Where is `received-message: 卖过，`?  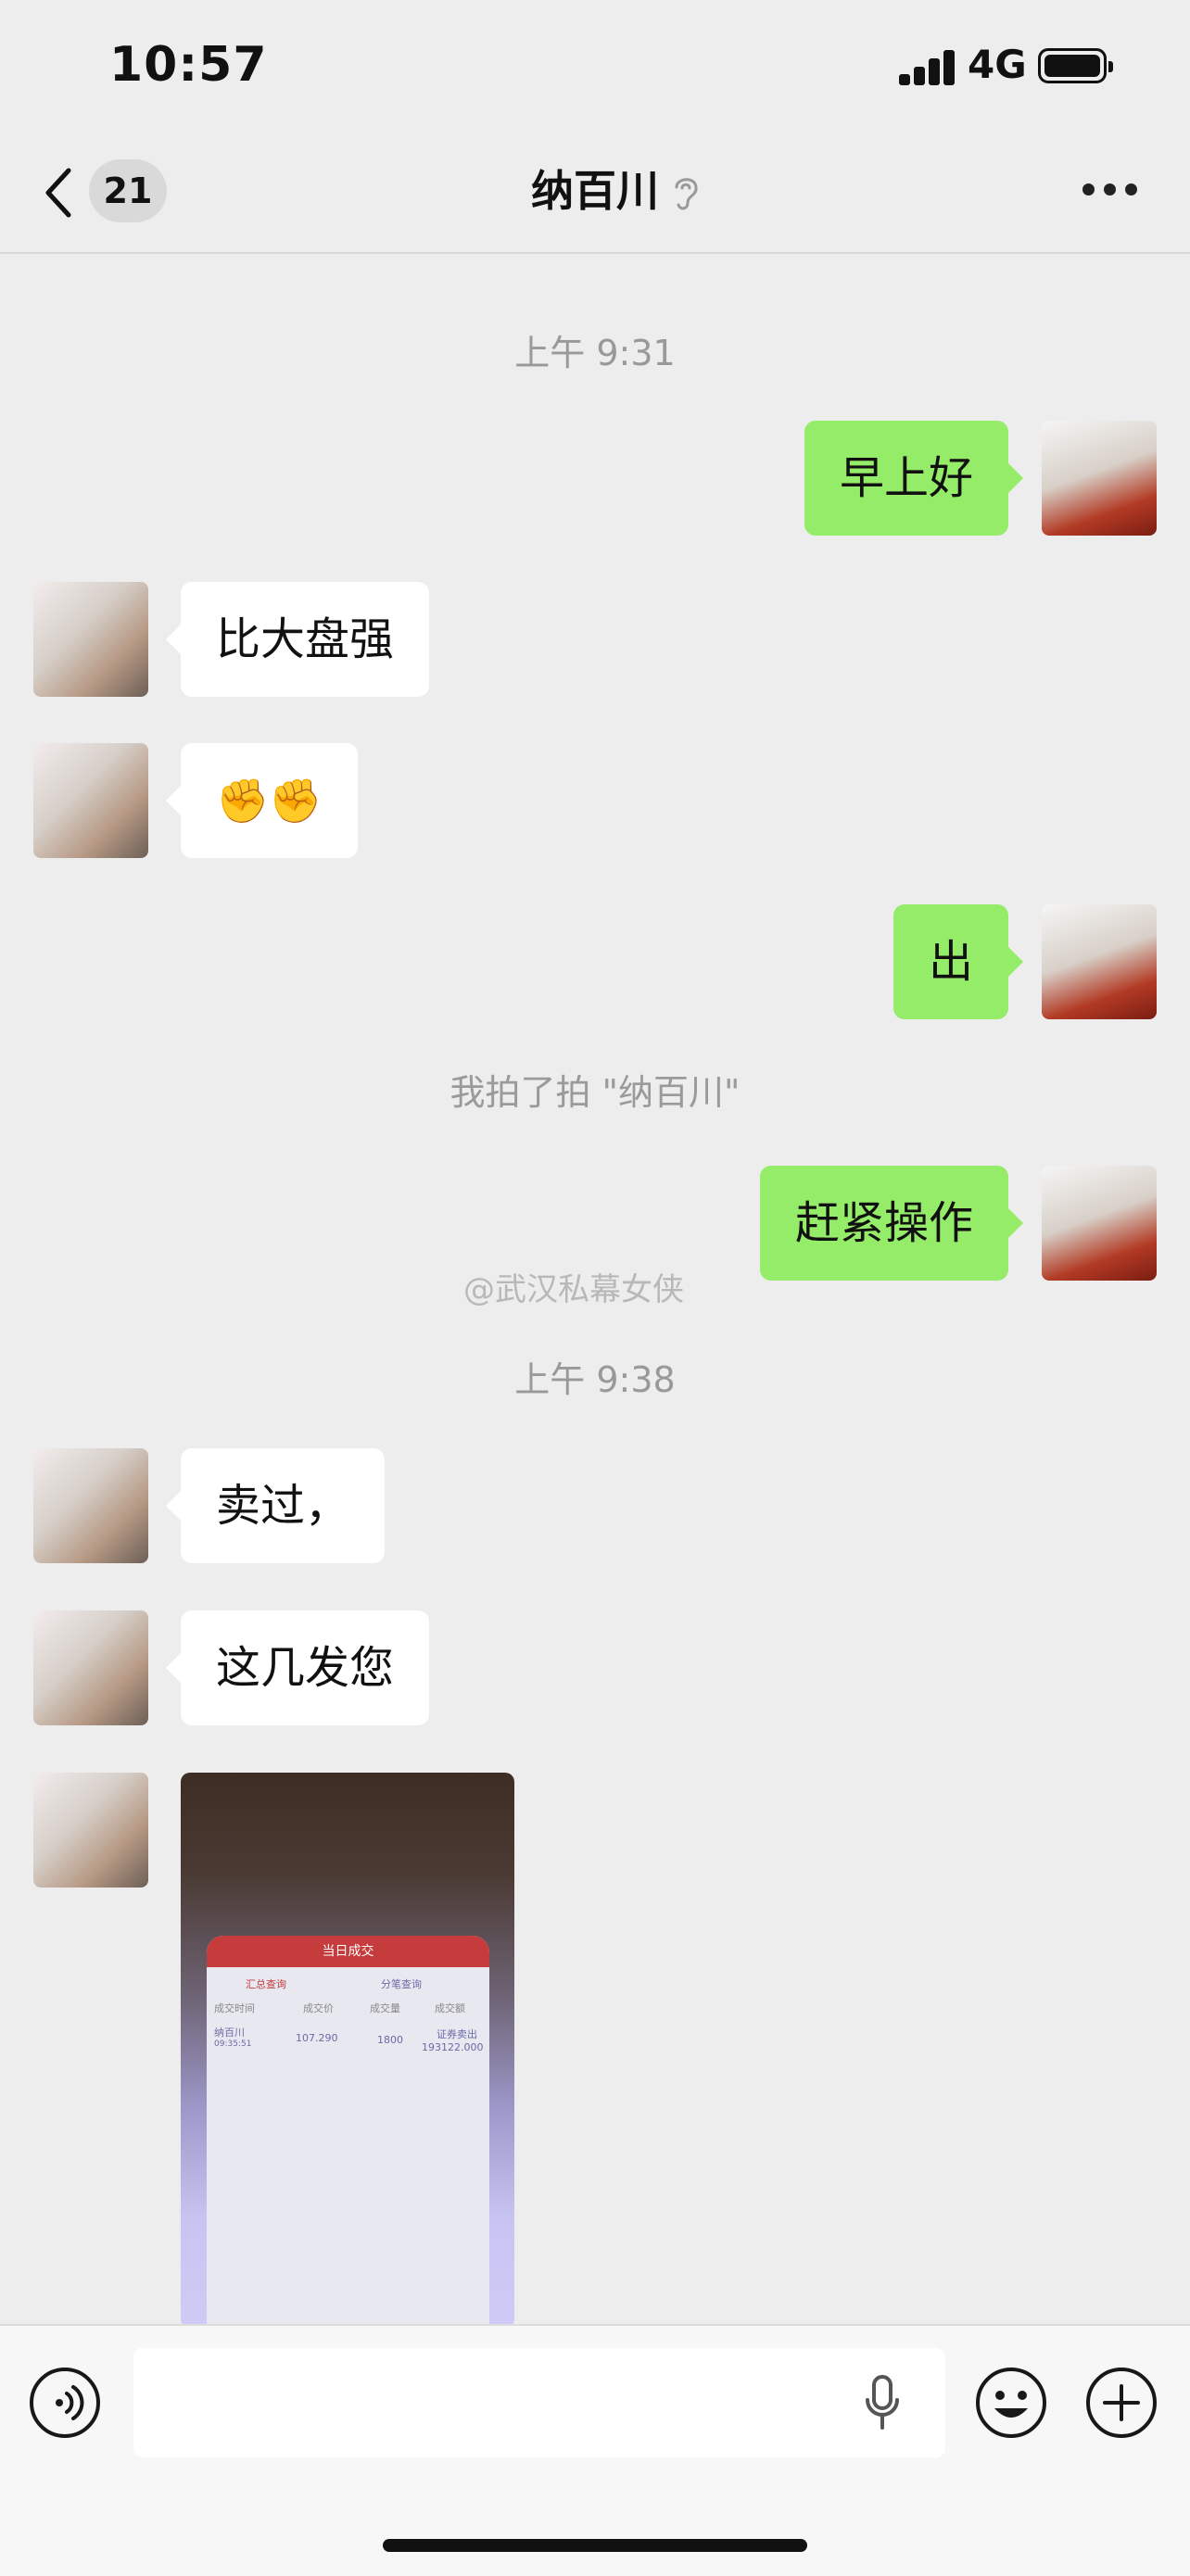
received-message: 卖过， is located at coordinates (275, 1505).